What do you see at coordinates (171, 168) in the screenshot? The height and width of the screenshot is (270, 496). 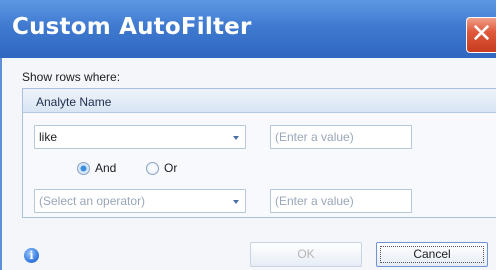 I see `or-radio-label: Or` at bounding box center [171, 168].